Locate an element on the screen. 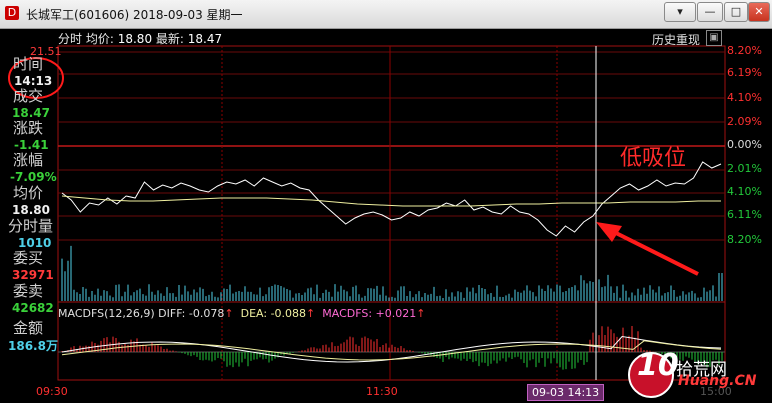  macdfs-label: MACDFS: is located at coordinates (347, 313).